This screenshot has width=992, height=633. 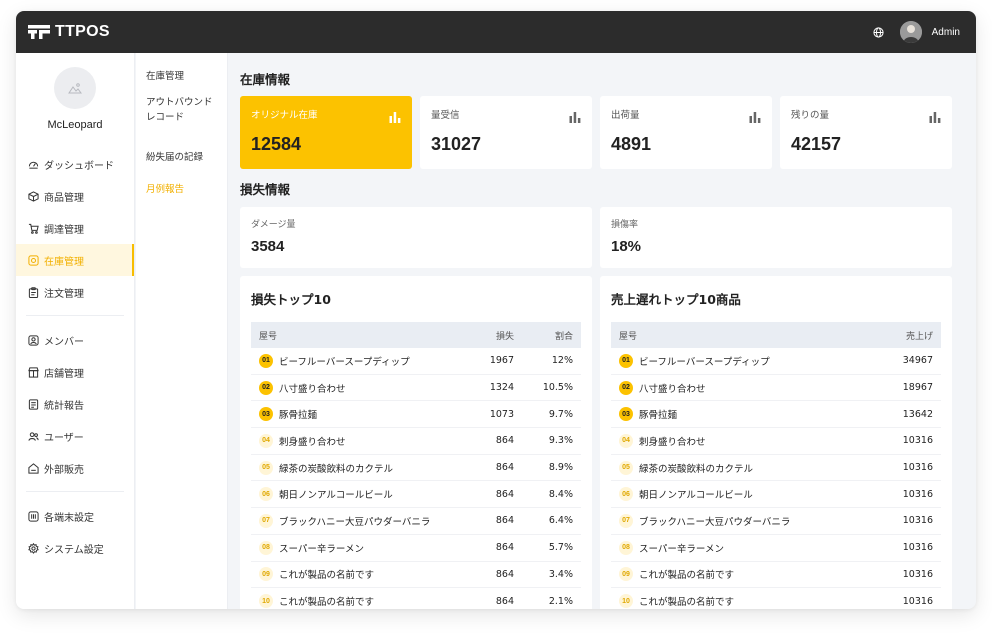 I want to click on gear-icon, so click(x=33, y=548).